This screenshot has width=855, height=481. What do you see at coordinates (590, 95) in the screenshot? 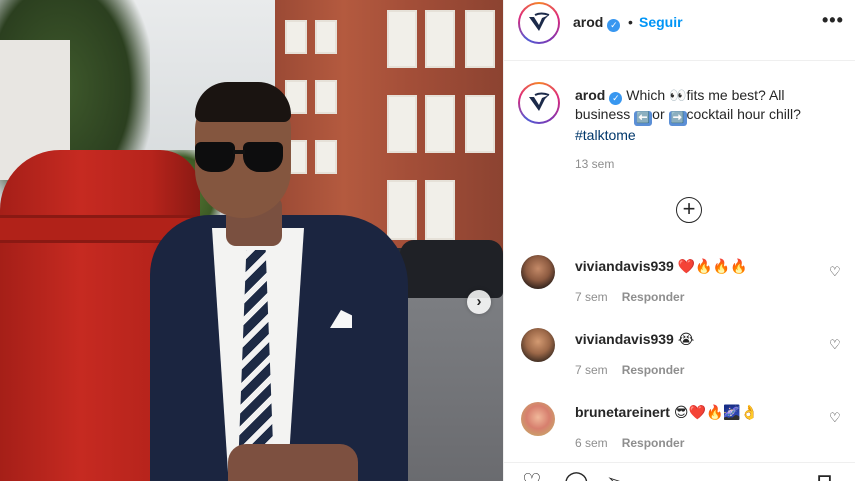
I see `caption-username: arod` at bounding box center [590, 95].